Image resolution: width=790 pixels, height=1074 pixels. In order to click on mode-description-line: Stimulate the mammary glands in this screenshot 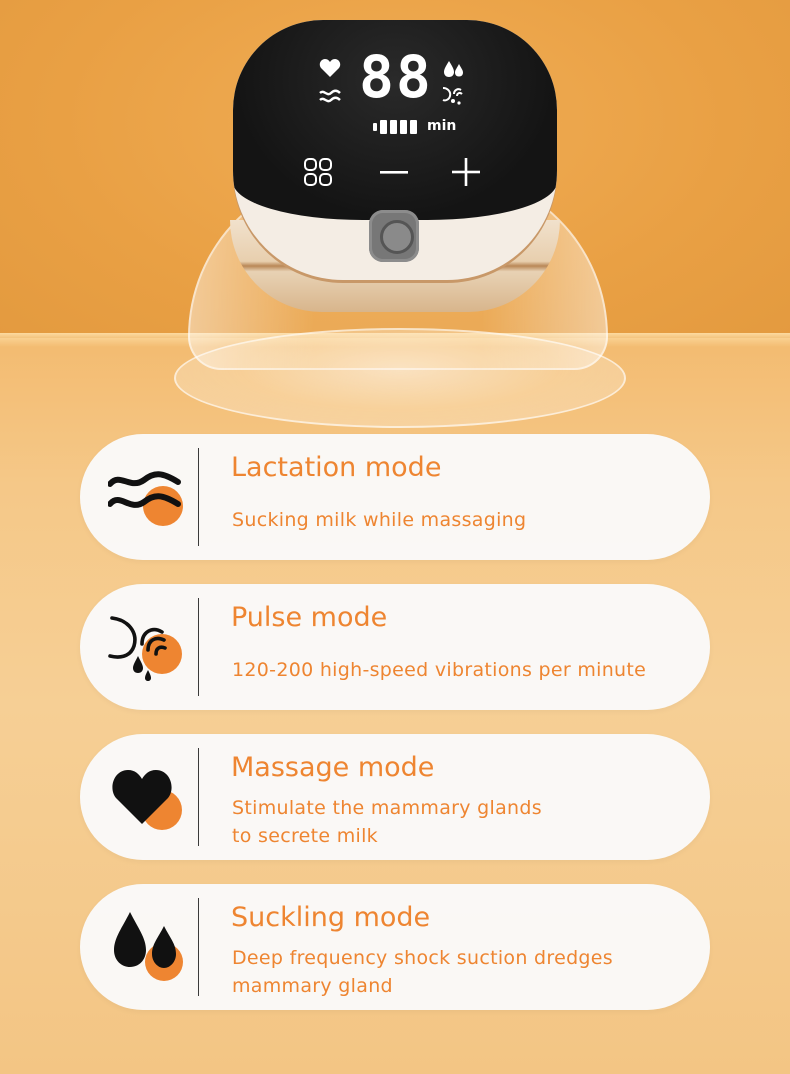, I will do `click(387, 808)`.